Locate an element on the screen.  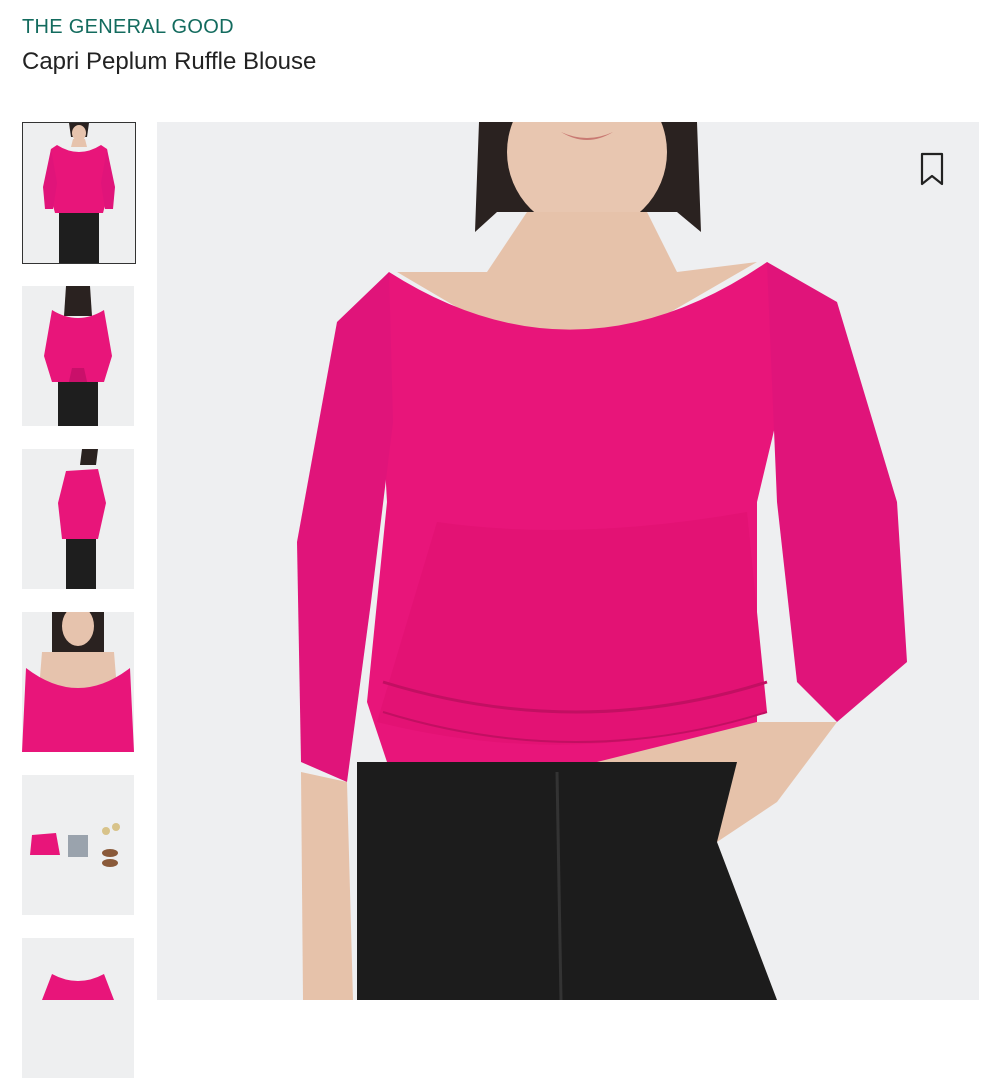
thumbnail-neckline is located at coordinates (78, 682).